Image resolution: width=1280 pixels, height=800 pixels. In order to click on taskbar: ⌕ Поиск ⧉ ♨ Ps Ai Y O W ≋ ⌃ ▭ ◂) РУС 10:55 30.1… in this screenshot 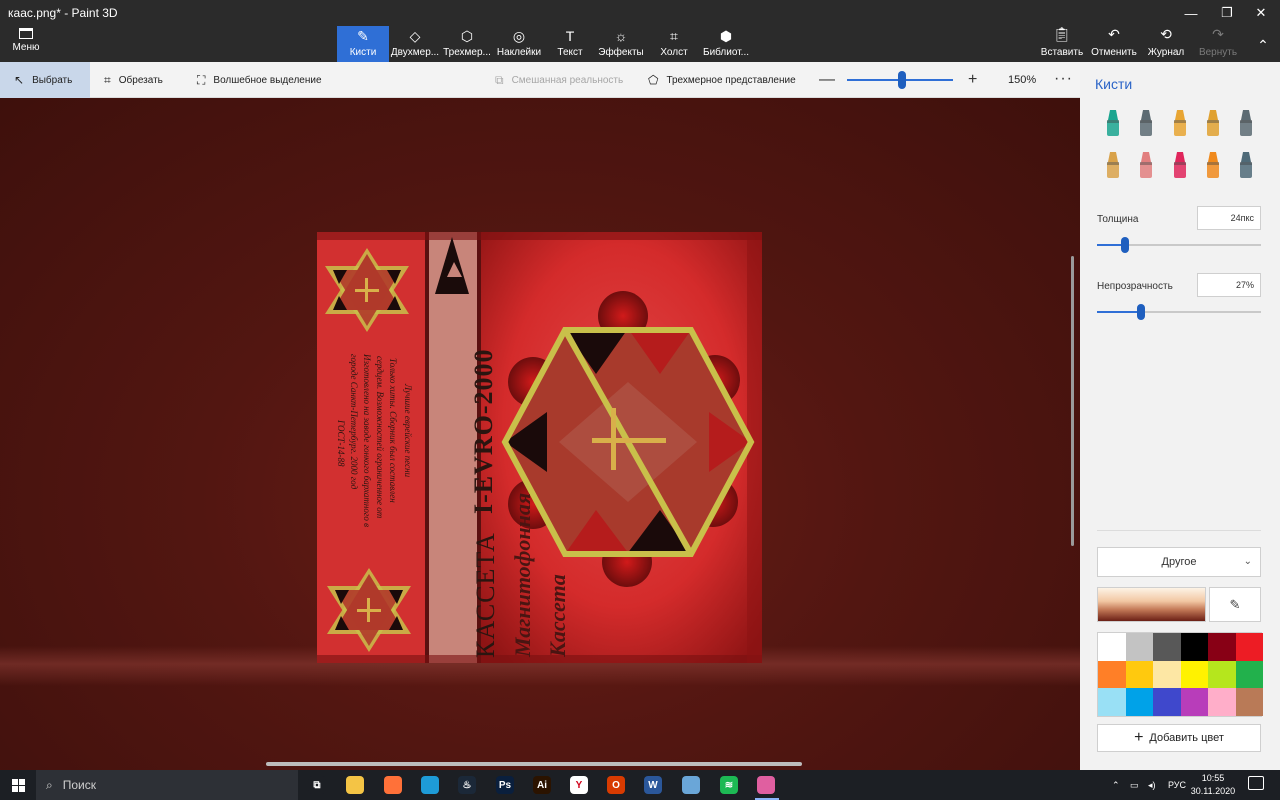, I will do `click(640, 785)`.